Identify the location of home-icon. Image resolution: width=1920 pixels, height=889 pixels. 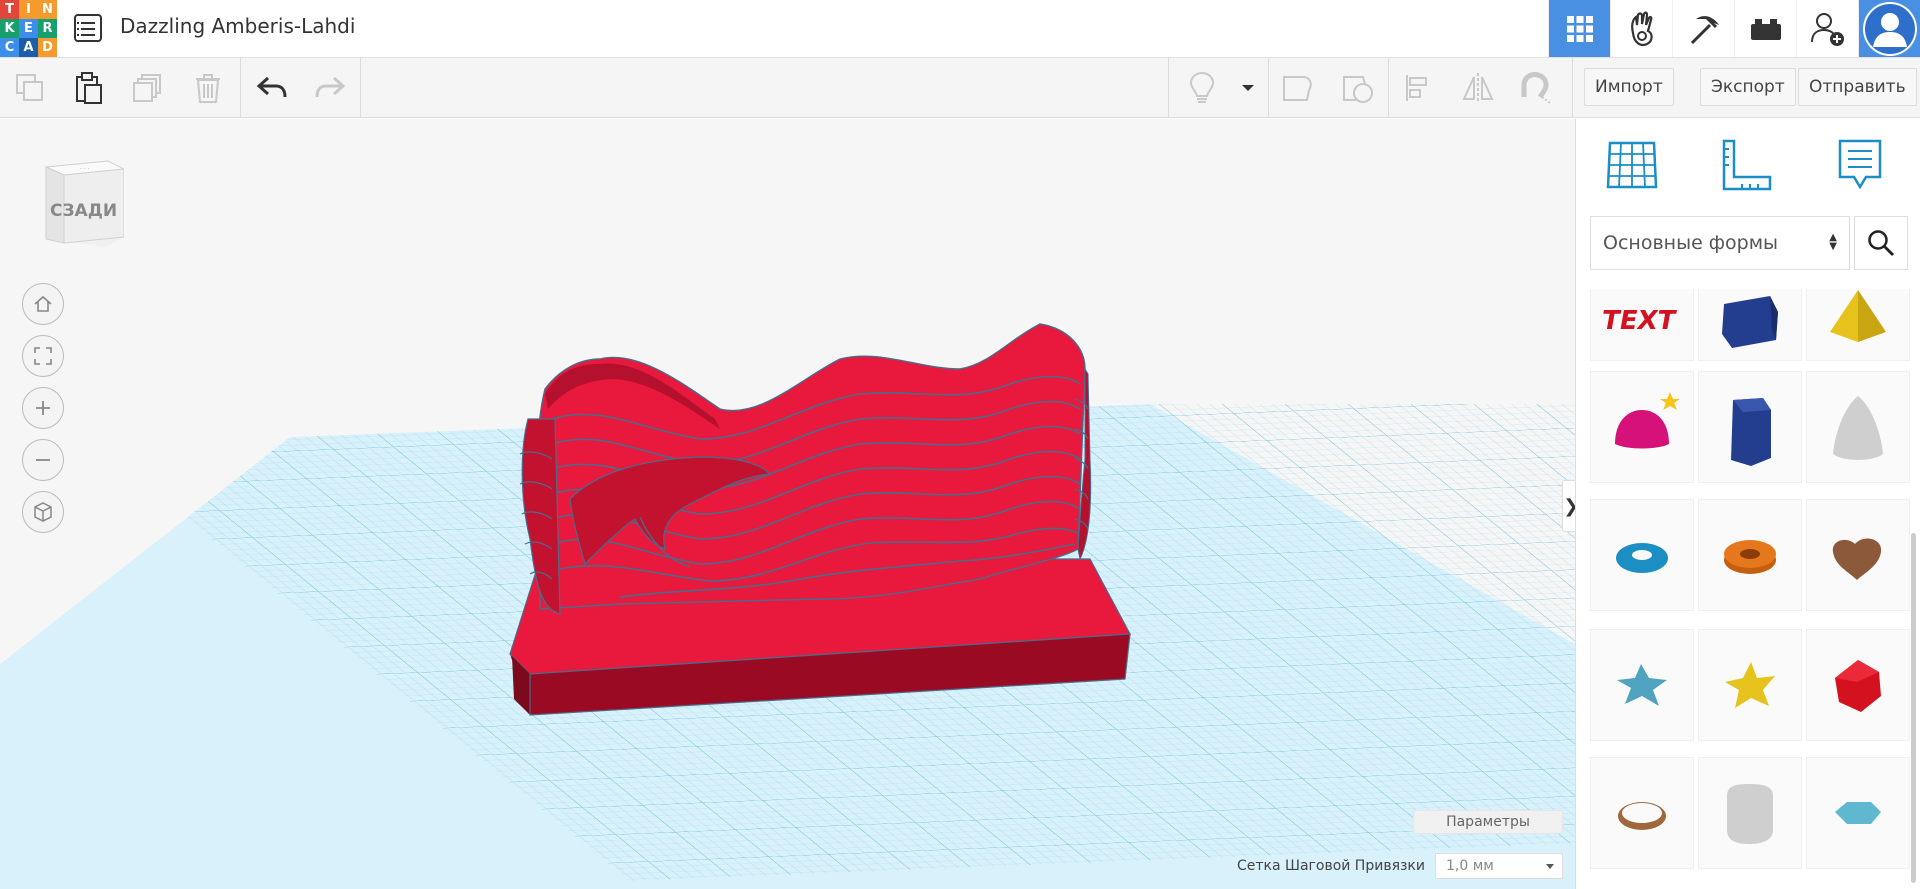
(43, 304).